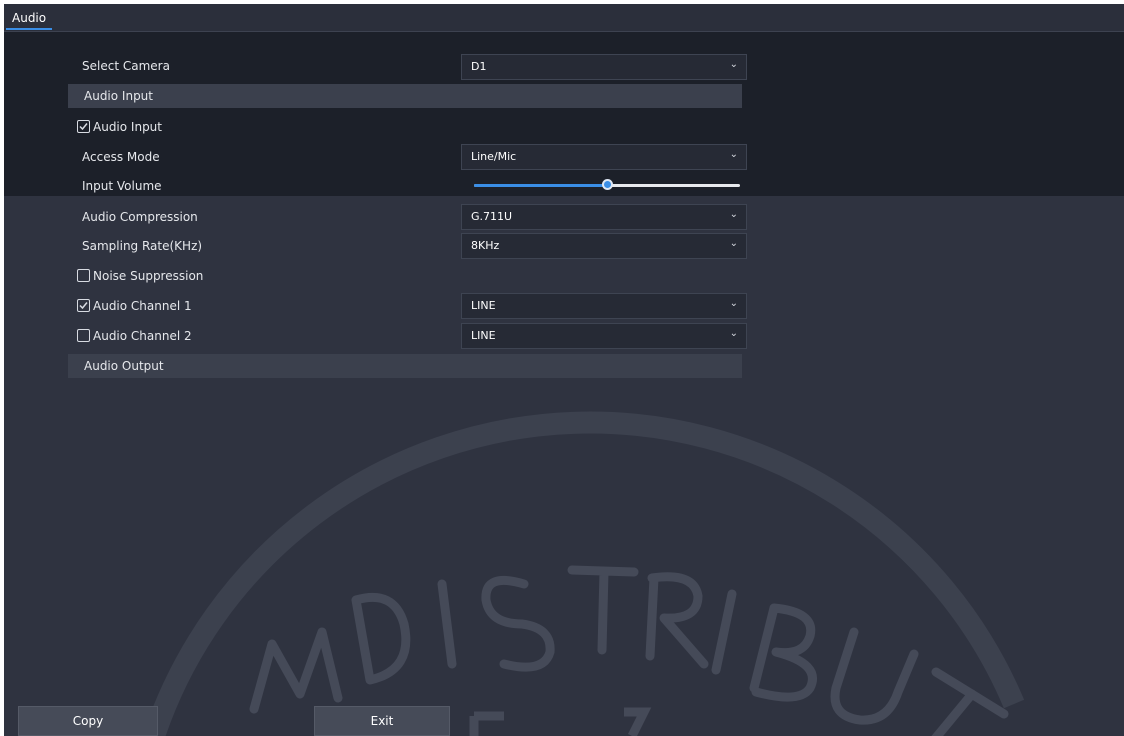 The height and width of the screenshot is (736, 1124). I want to click on copy-button: Copy, so click(88, 721).